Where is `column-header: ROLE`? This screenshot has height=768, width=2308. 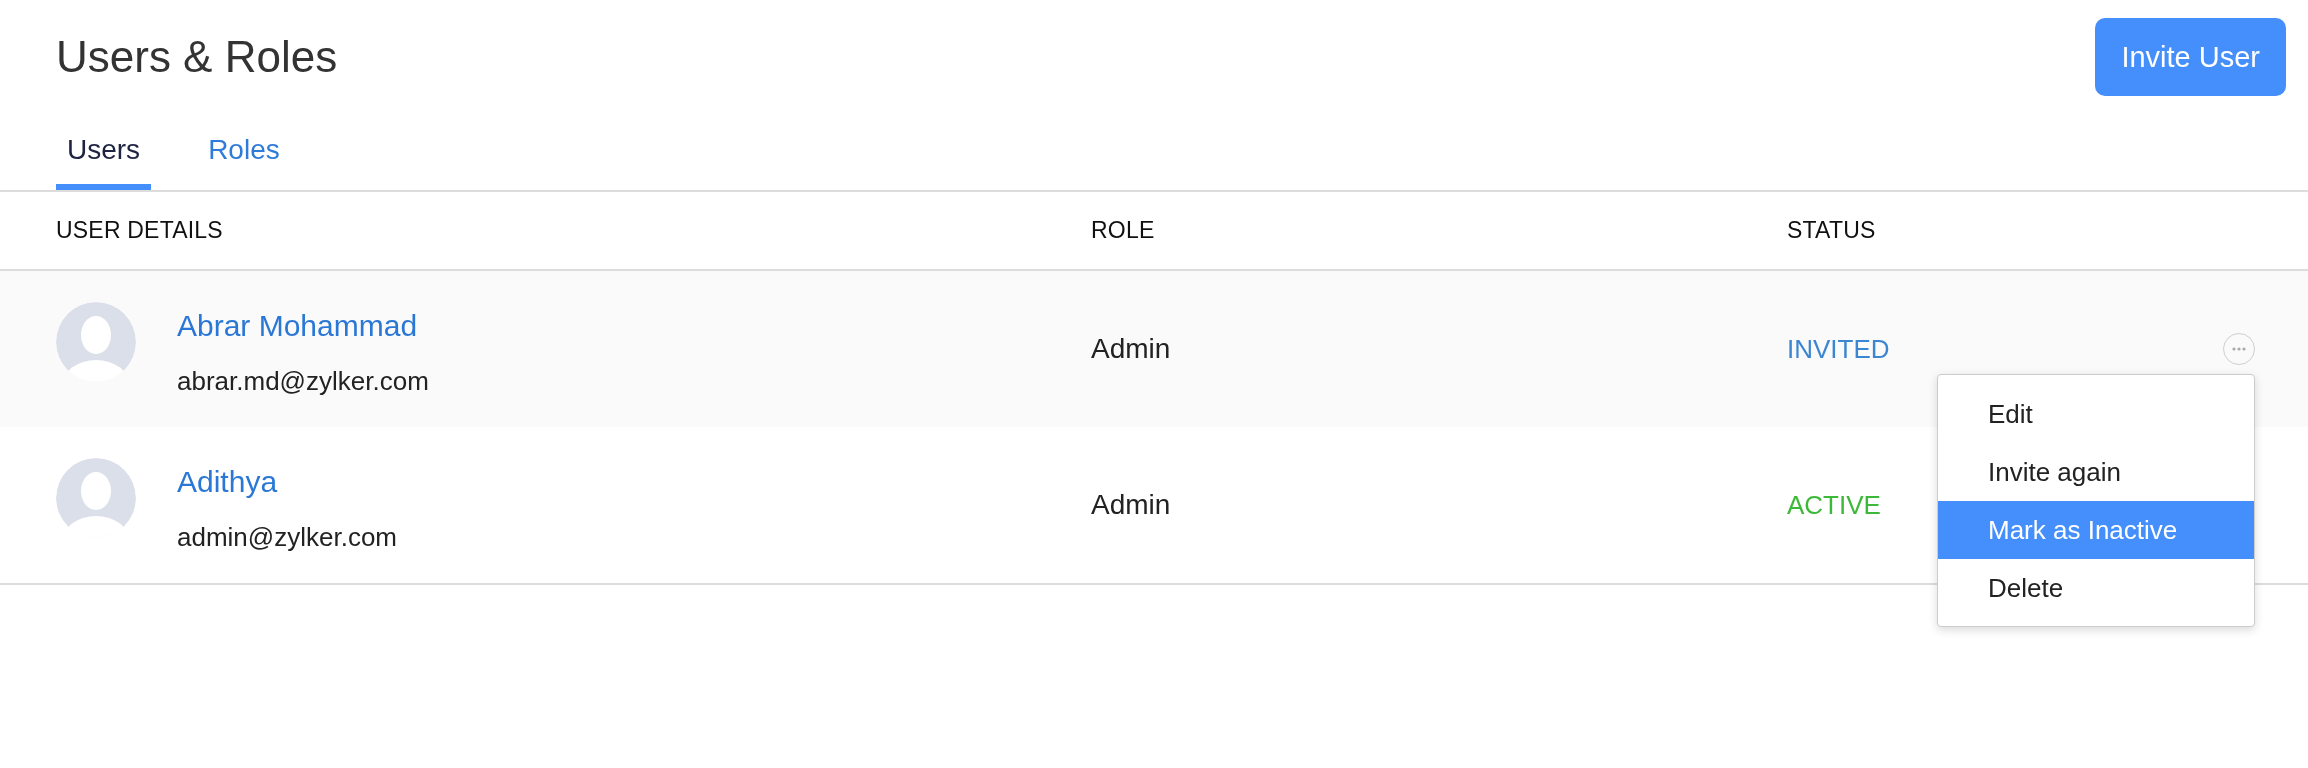 column-header: ROLE is located at coordinates (1123, 230).